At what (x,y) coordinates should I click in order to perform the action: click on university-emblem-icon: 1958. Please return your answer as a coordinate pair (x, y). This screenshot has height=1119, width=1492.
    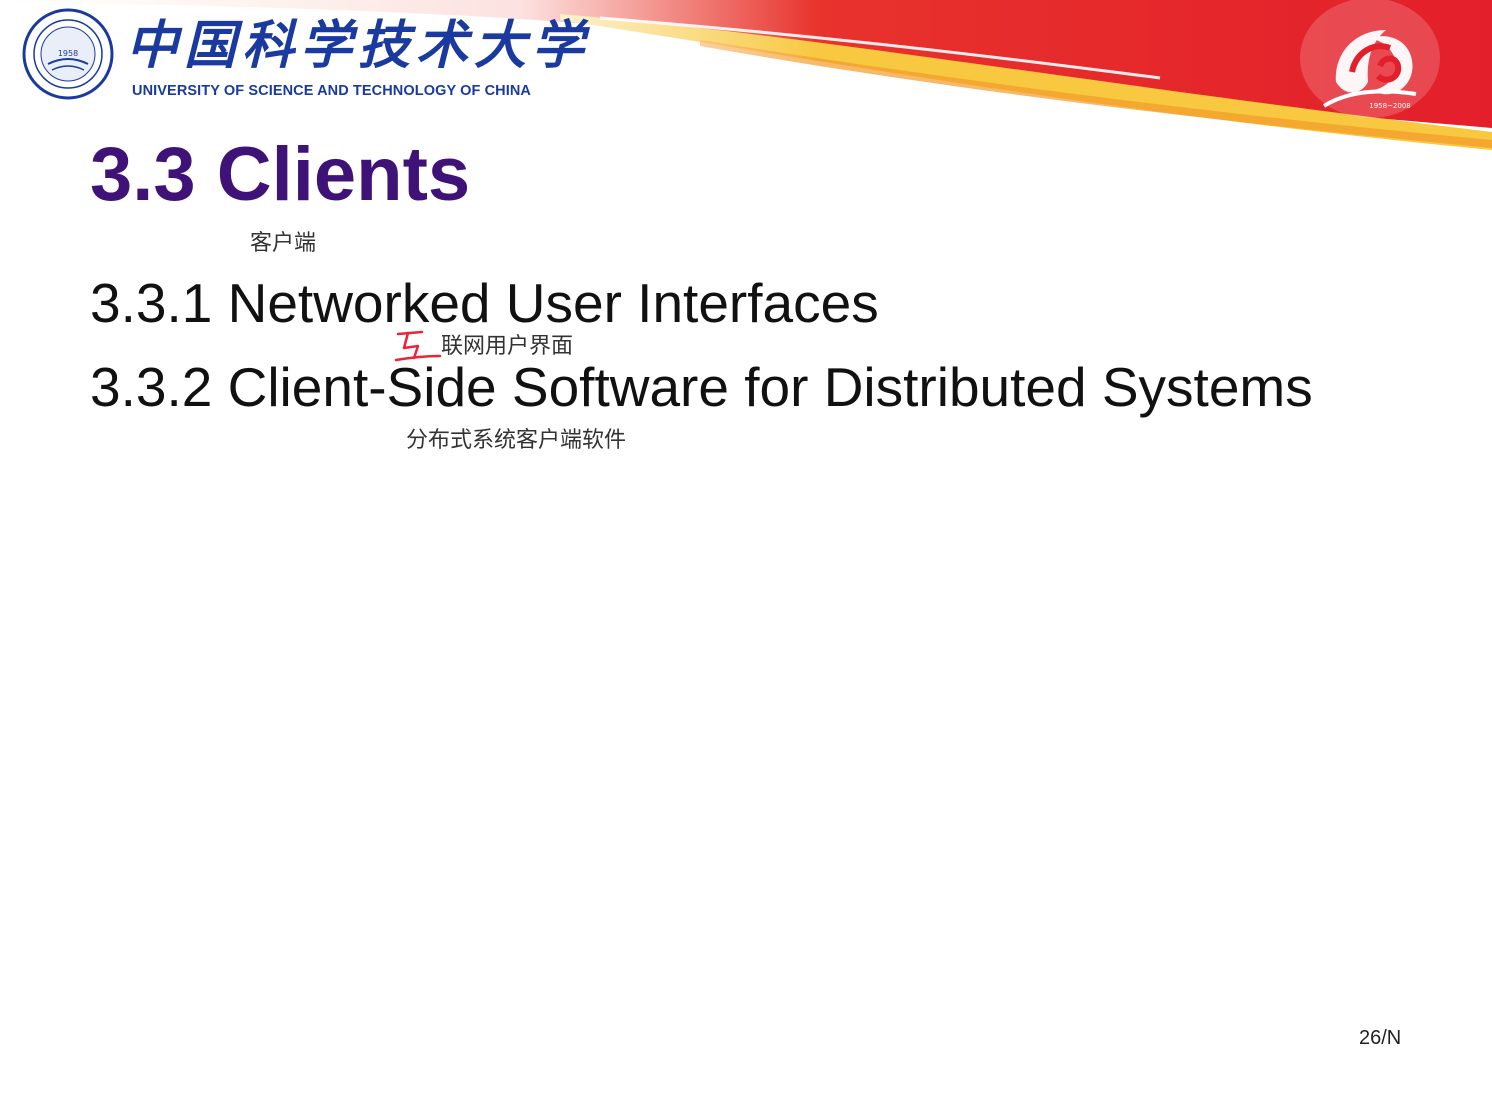
    Looking at the image, I should click on (68, 54).